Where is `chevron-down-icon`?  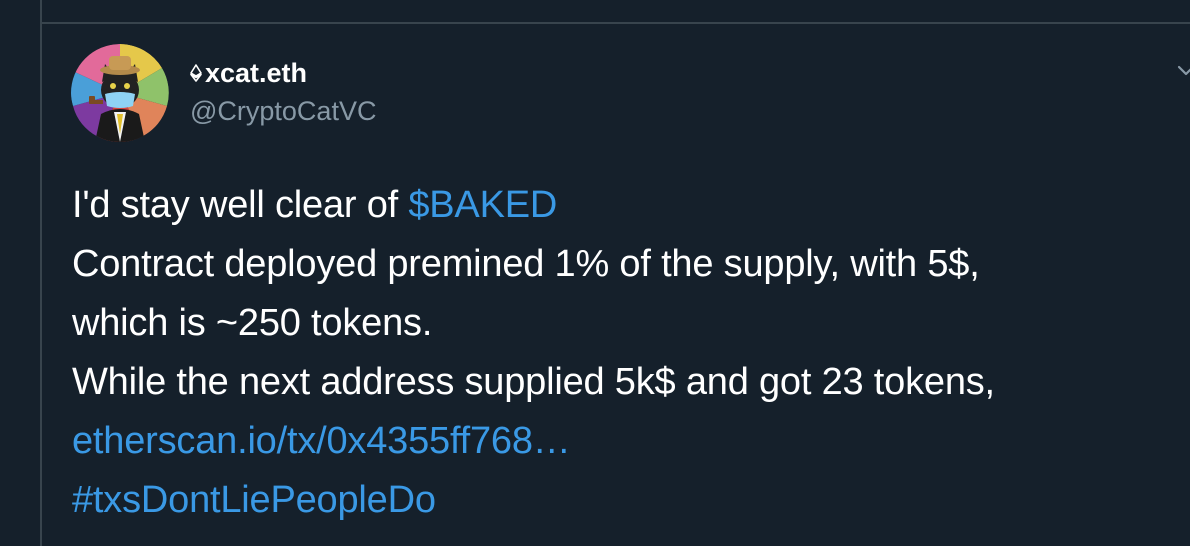
chevron-down-icon is located at coordinates (1183, 71).